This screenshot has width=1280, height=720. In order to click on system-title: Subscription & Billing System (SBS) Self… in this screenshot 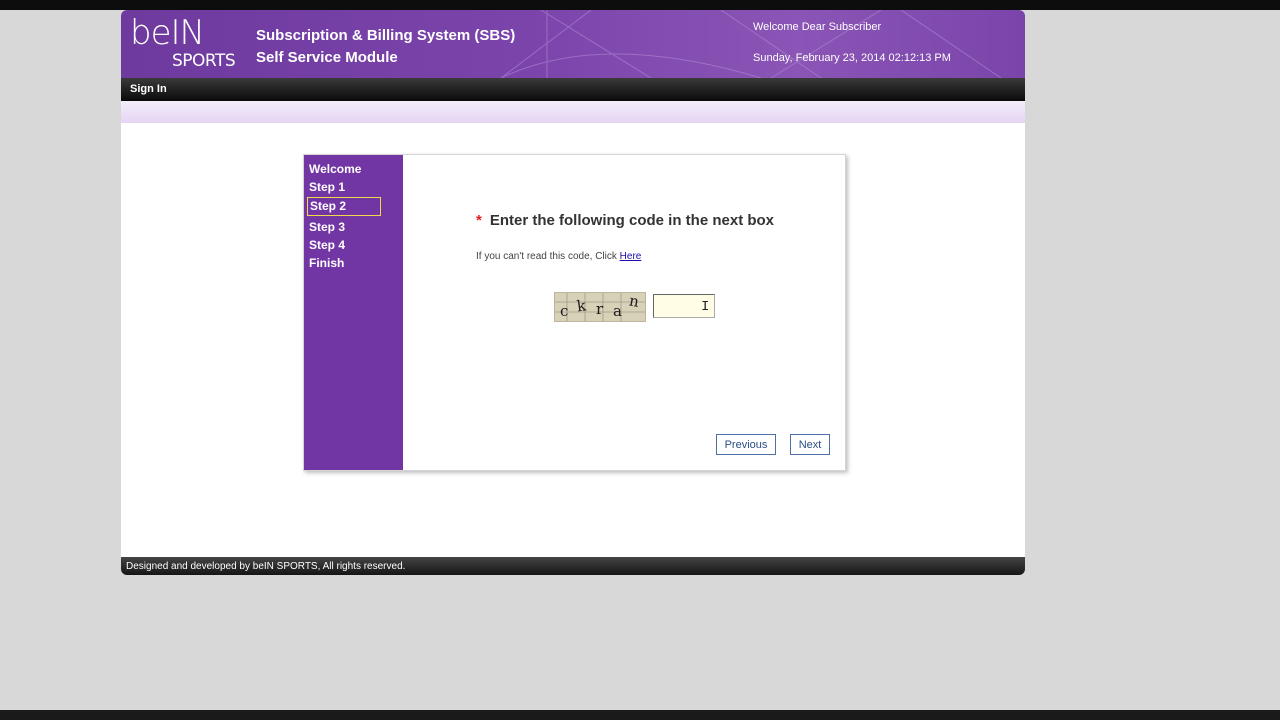, I will do `click(385, 47)`.